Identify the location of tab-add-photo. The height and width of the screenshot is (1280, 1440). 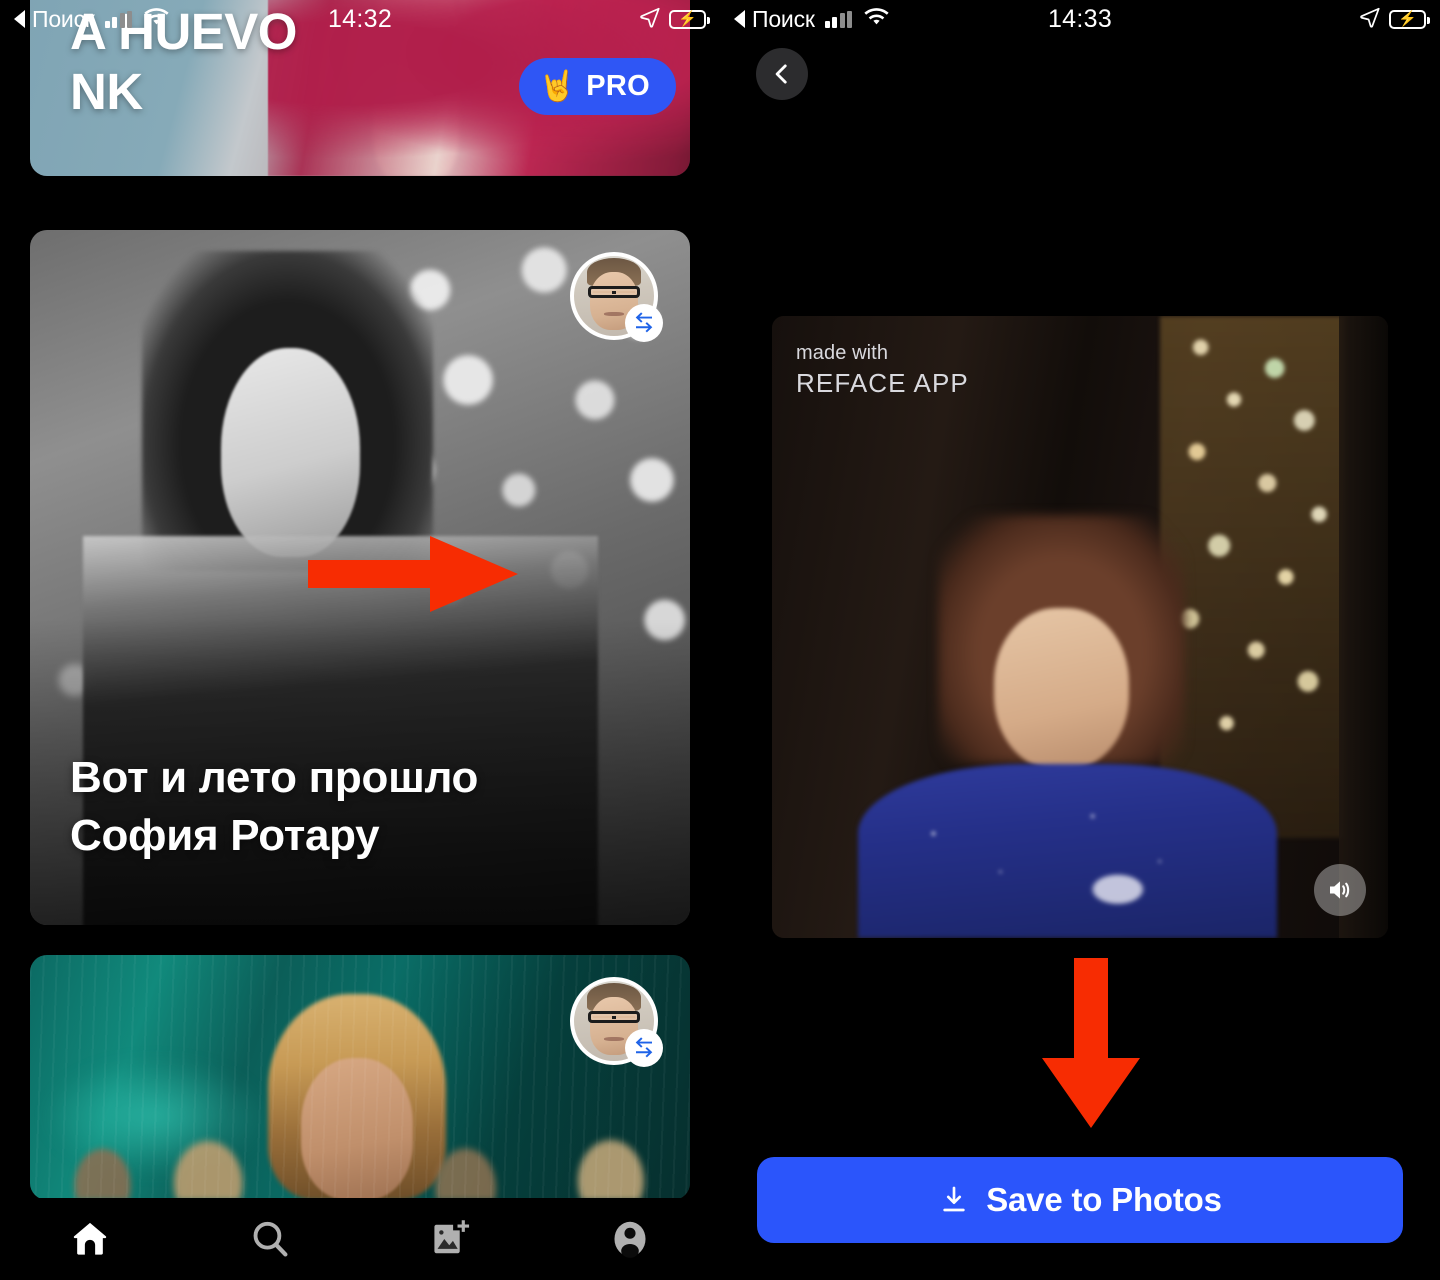
(450, 1239).